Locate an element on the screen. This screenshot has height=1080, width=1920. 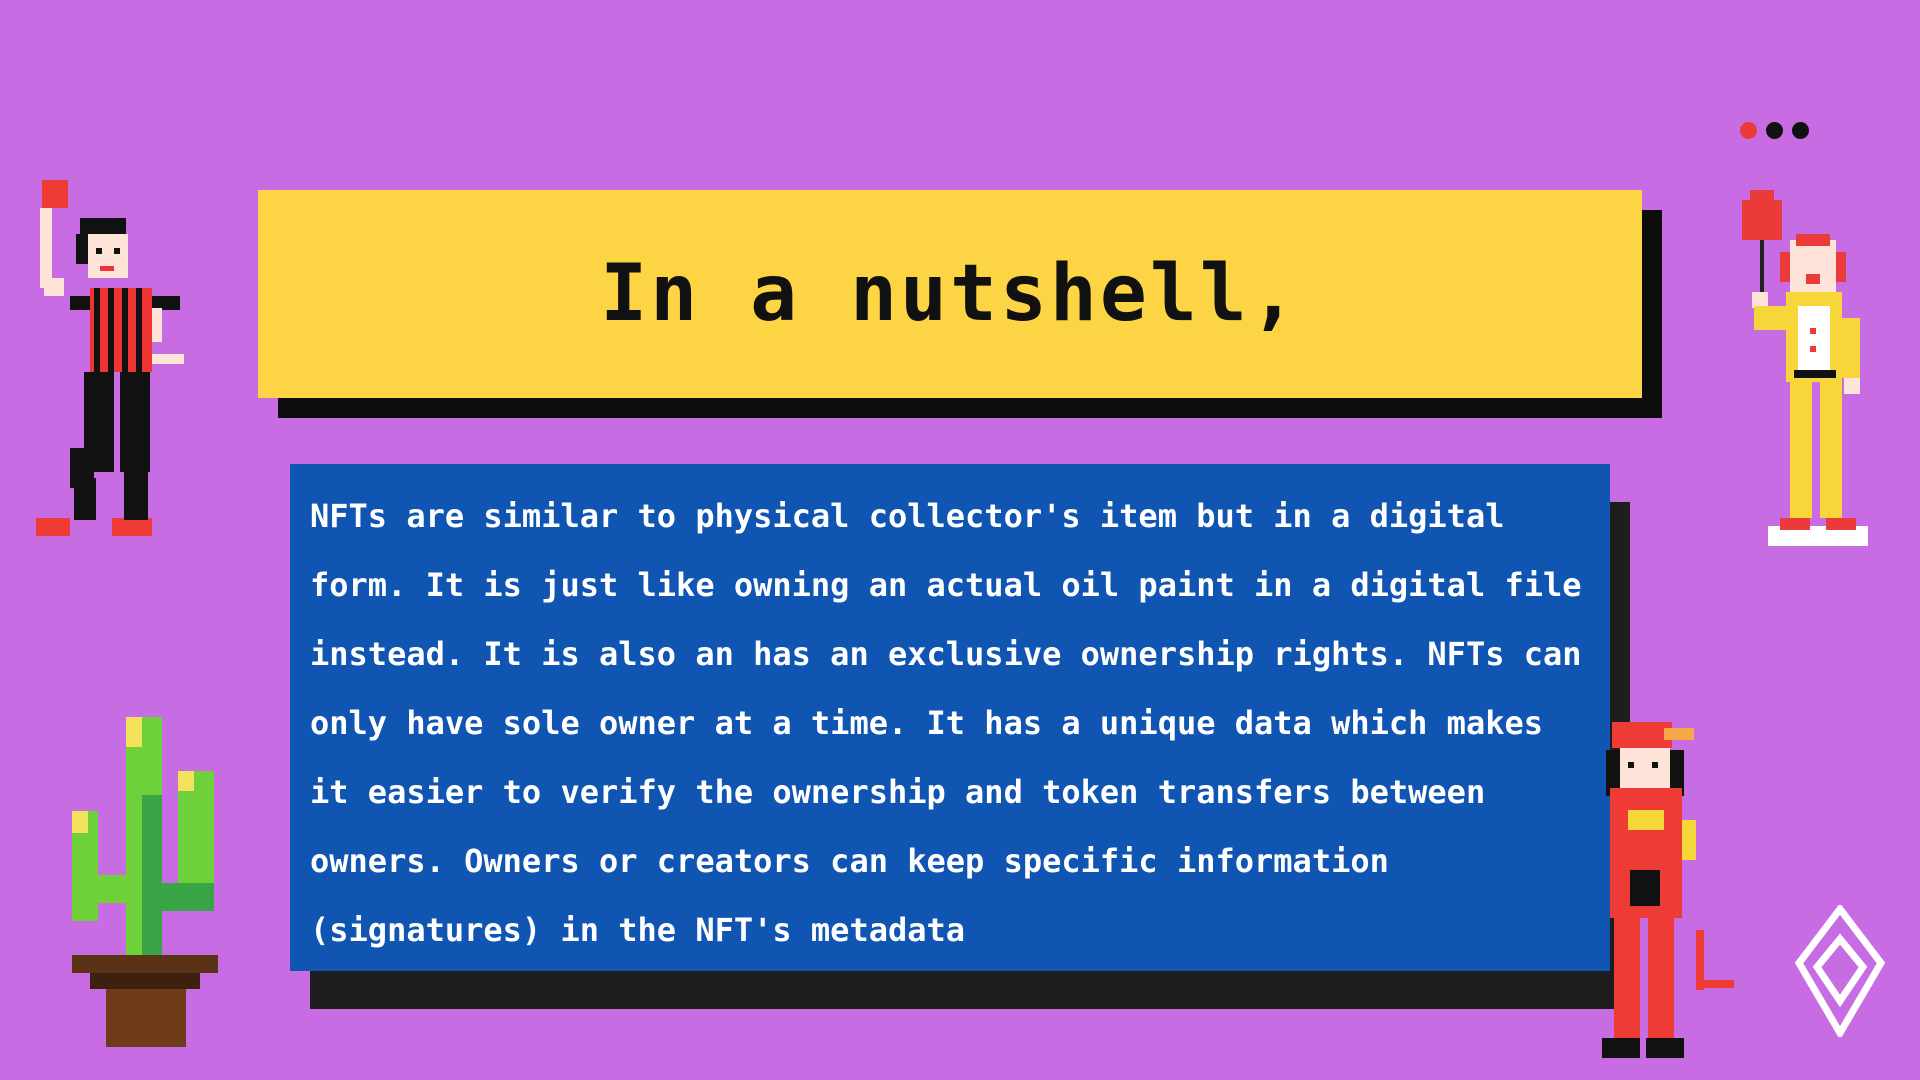
title-box: In a nutshell, is located at coordinates (950, 294).